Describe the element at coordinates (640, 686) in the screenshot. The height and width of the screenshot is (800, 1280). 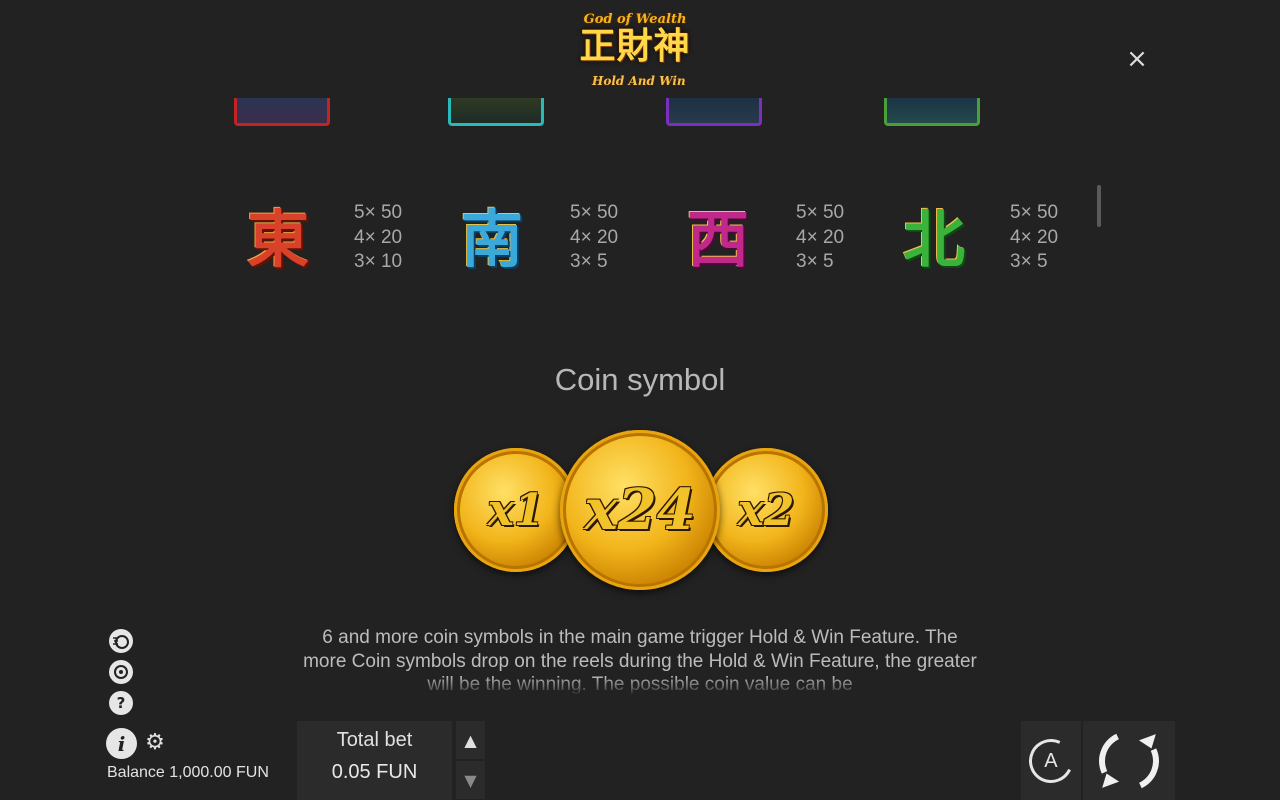
I see `description-fade` at that location.